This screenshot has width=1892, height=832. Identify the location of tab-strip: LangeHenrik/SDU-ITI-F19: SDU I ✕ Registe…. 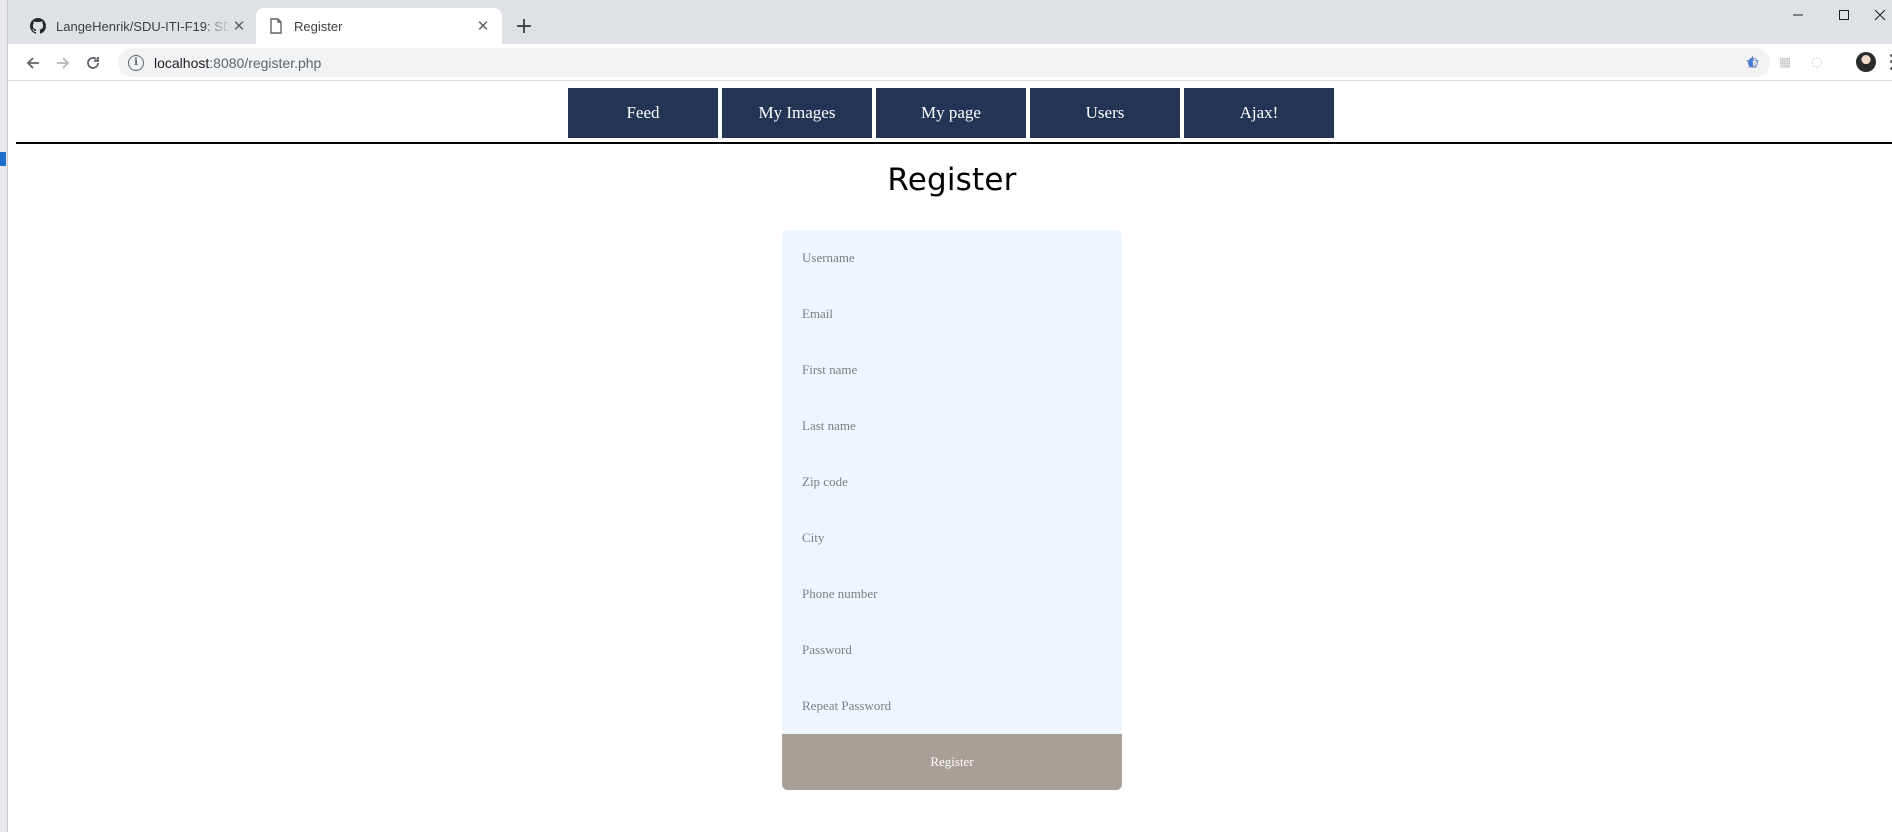
(950, 22).